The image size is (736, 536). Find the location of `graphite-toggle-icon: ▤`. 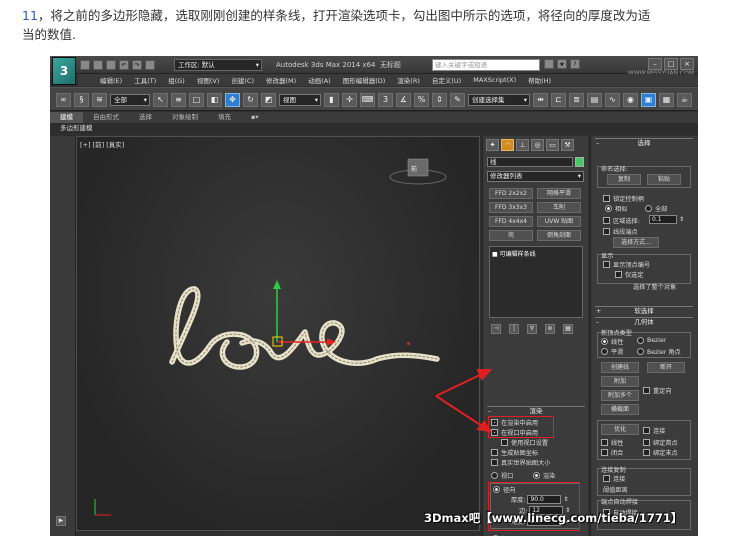

graphite-toggle-icon: ▤ is located at coordinates (594, 100).